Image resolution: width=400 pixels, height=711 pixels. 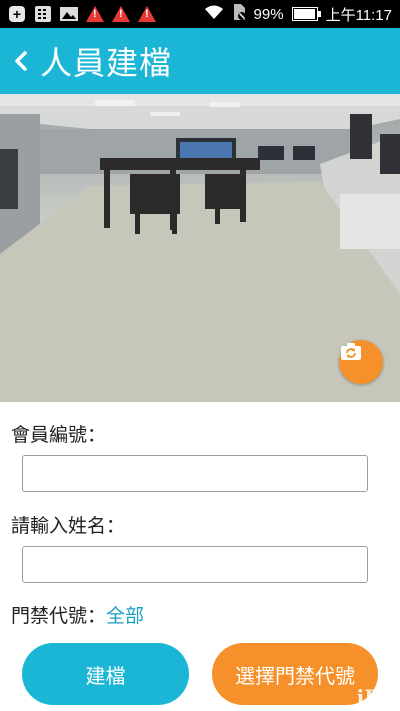 What do you see at coordinates (59, 435) in the screenshot?
I see `member-no-label: 會員編號：` at bounding box center [59, 435].